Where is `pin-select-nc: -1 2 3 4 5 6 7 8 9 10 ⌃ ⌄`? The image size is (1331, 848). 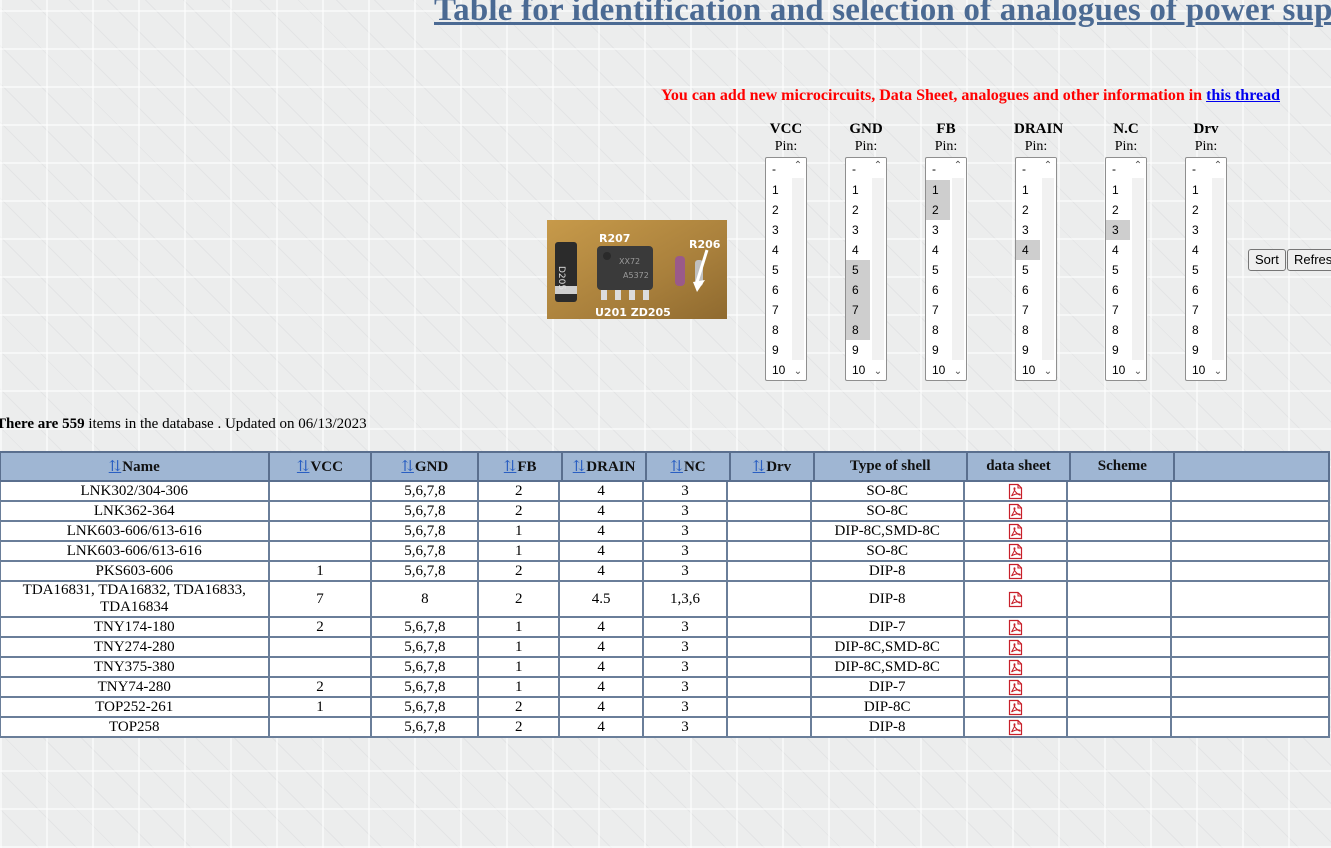
pin-select-nc: -1 2 3 4 5 6 7 8 9 10 ⌃ ⌄ is located at coordinates (1126, 269).